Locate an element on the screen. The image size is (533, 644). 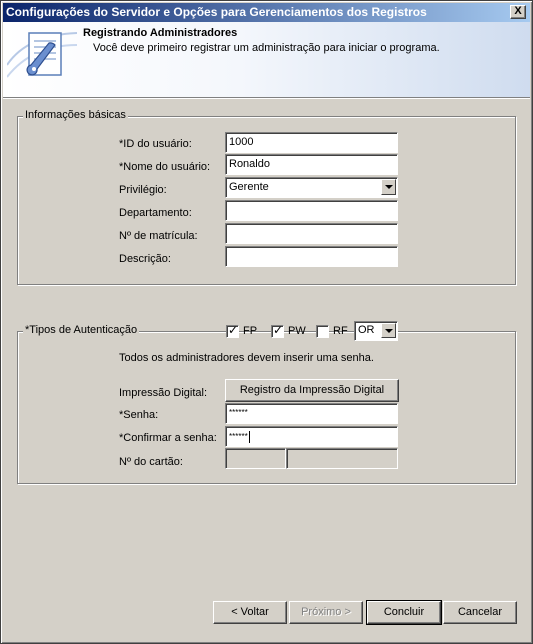
cancel-button: Cancelar is located at coordinates (480, 612).